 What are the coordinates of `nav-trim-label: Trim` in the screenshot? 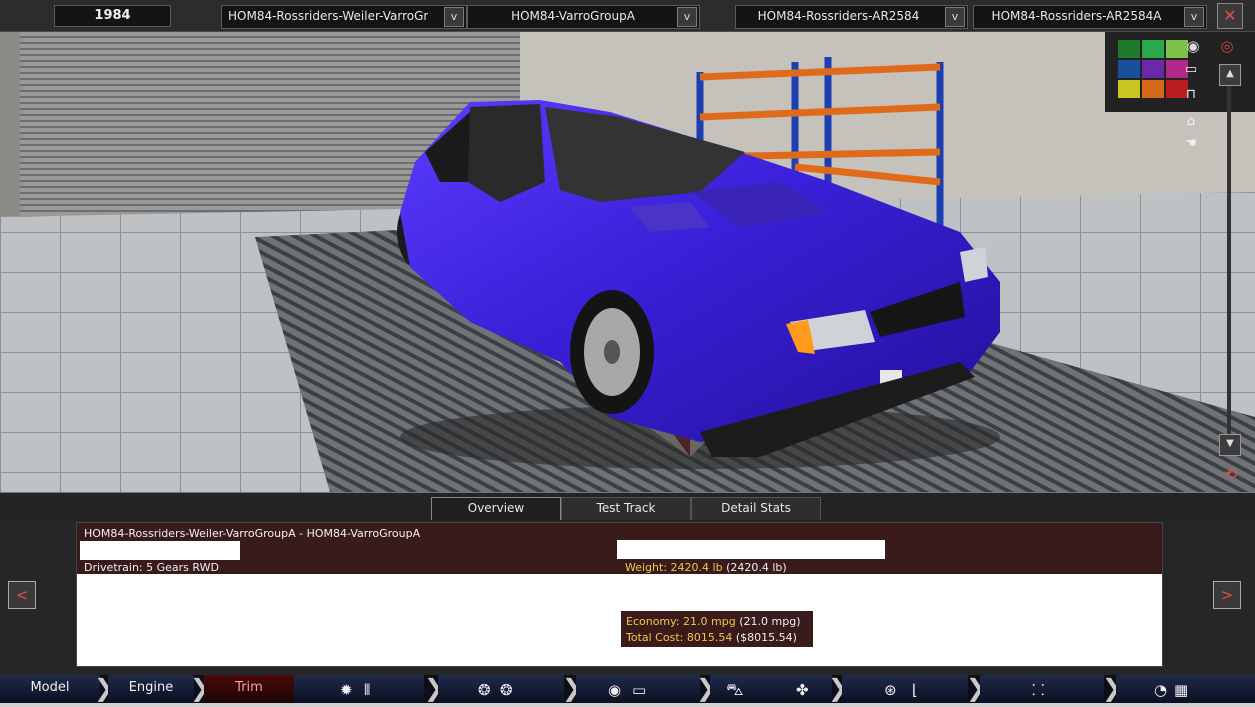 It's located at (249, 687).